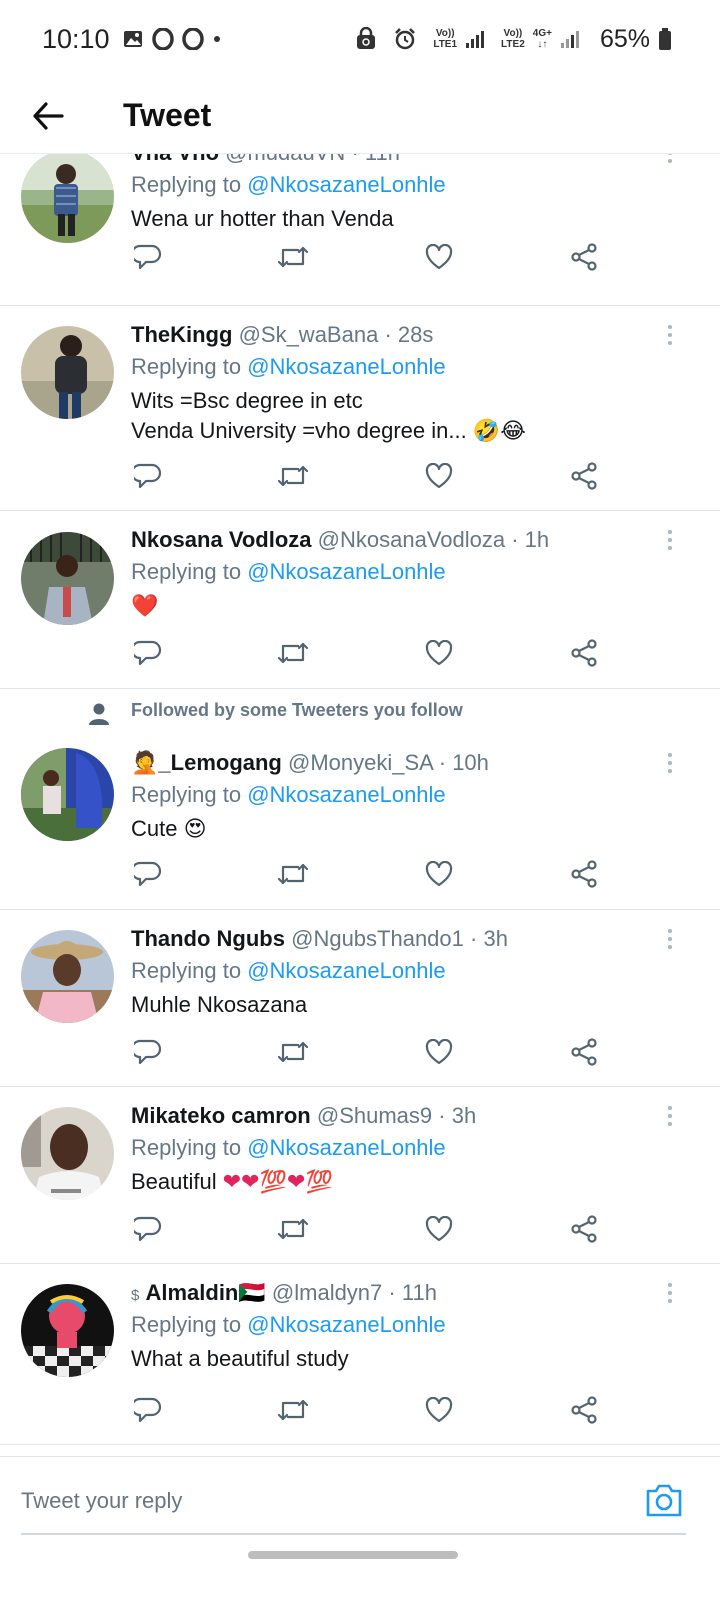 The height and width of the screenshot is (1600, 720). Describe the element at coordinates (353, 1555) in the screenshot. I see `home-indicator` at that location.